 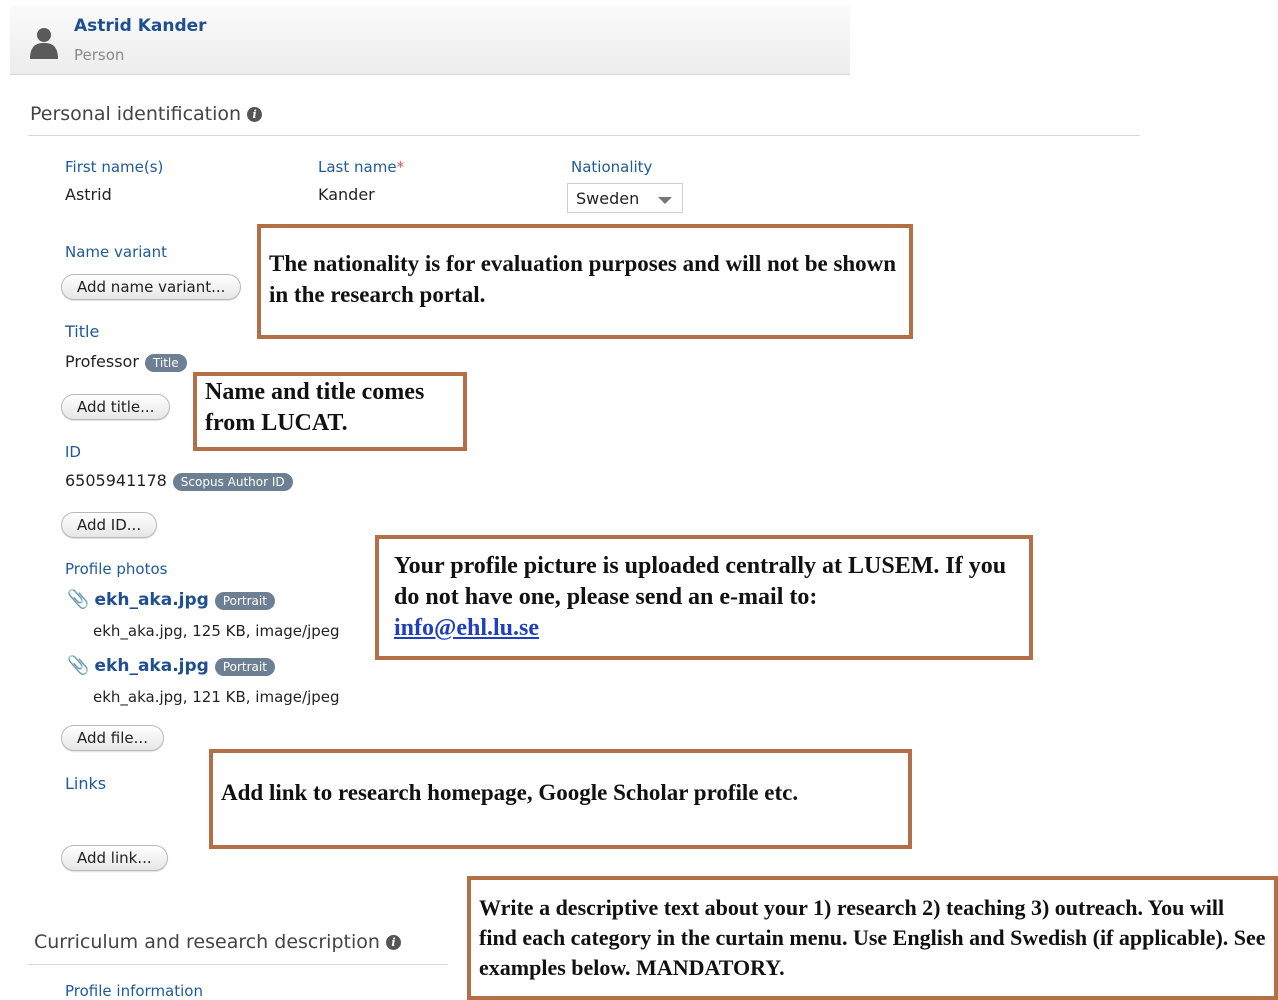 What do you see at coordinates (73, 452) in the screenshot?
I see `id-label: ID` at bounding box center [73, 452].